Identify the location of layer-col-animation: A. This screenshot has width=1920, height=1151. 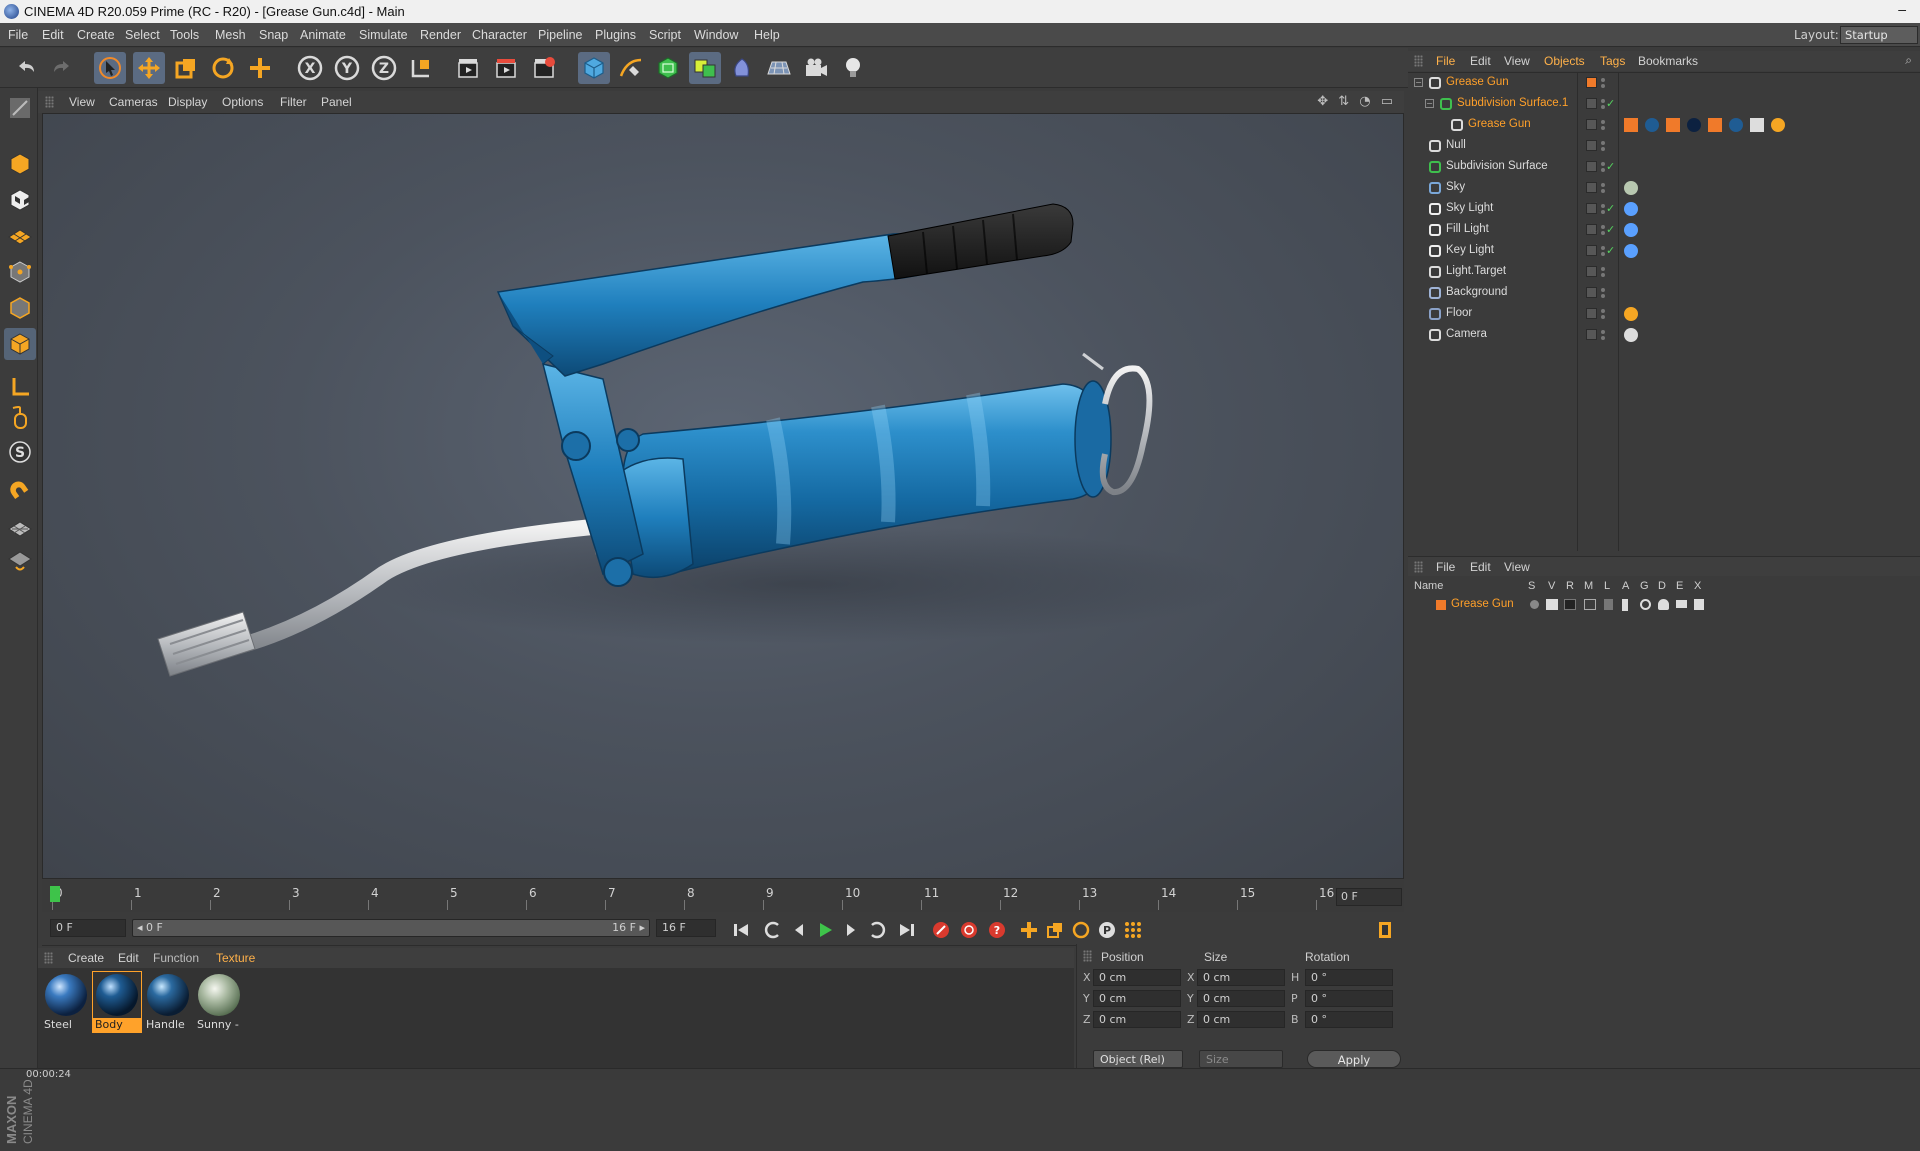
(1625, 586).